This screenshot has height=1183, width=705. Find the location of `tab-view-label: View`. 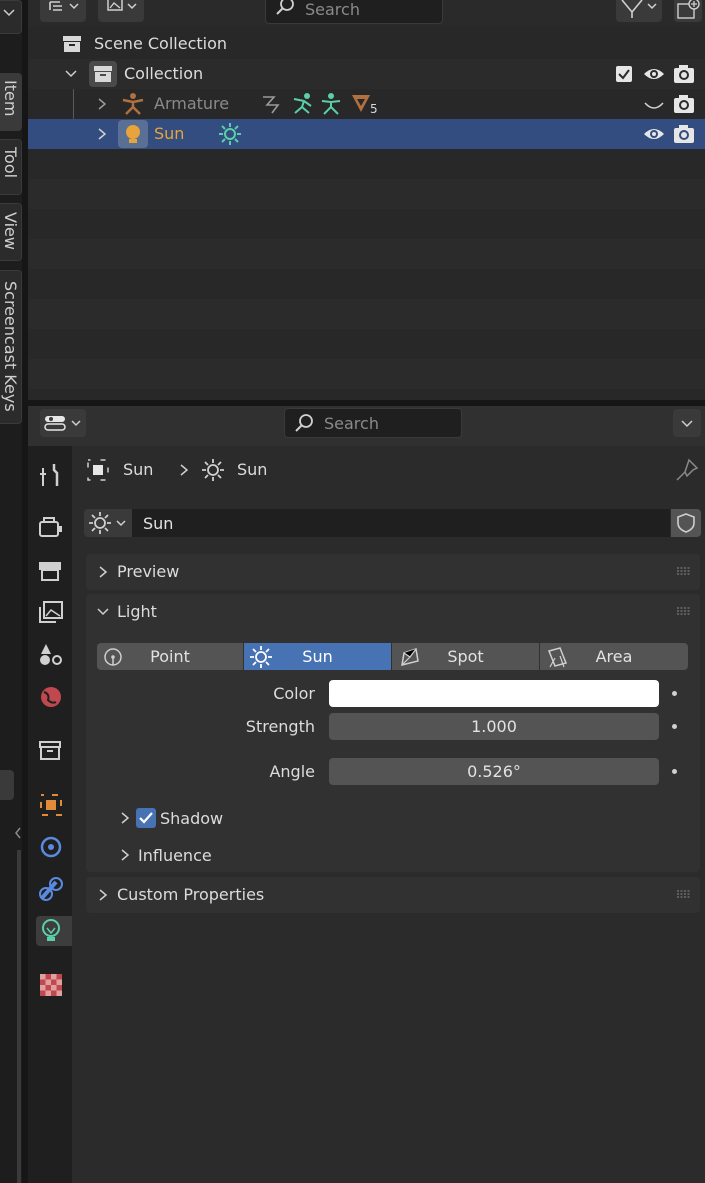

tab-view-label: View is located at coordinates (10, 231).